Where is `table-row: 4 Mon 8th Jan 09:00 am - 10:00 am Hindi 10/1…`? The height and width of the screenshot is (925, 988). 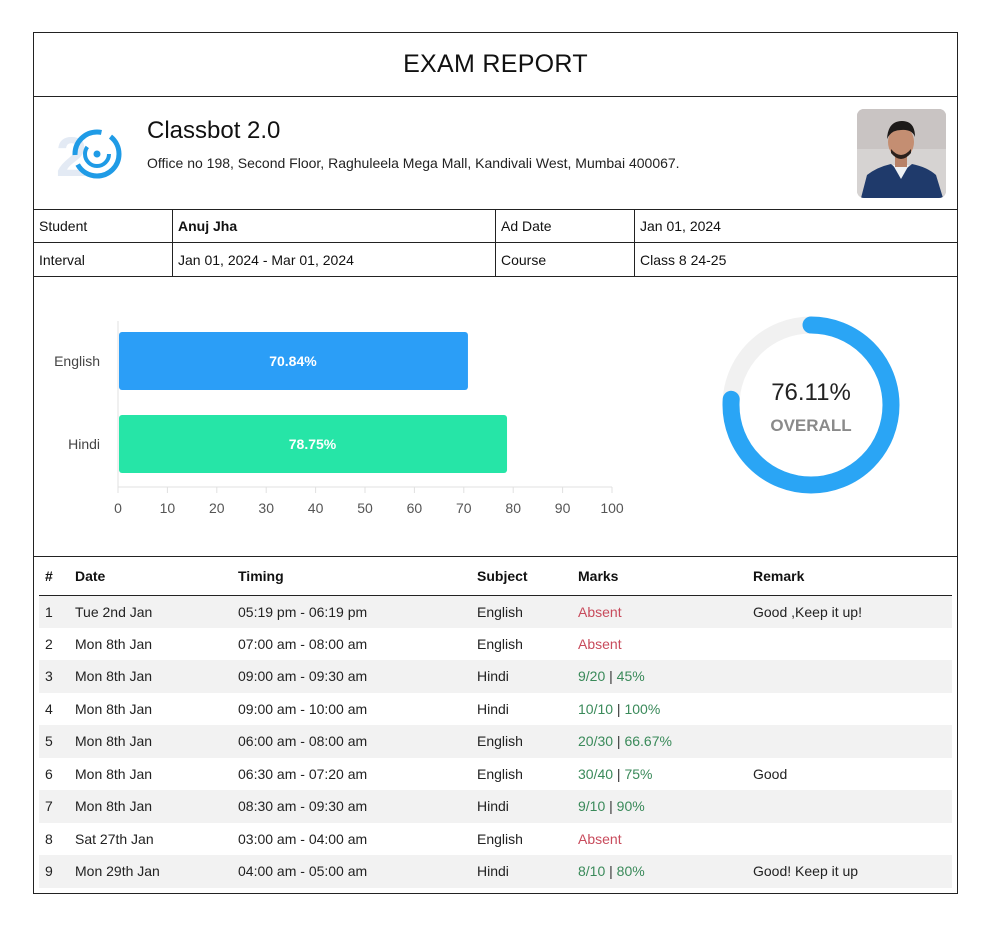
table-row: 4 Mon 8th Jan 09:00 am - 10:00 am Hindi 10/1… is located at coordinates (495, 709).